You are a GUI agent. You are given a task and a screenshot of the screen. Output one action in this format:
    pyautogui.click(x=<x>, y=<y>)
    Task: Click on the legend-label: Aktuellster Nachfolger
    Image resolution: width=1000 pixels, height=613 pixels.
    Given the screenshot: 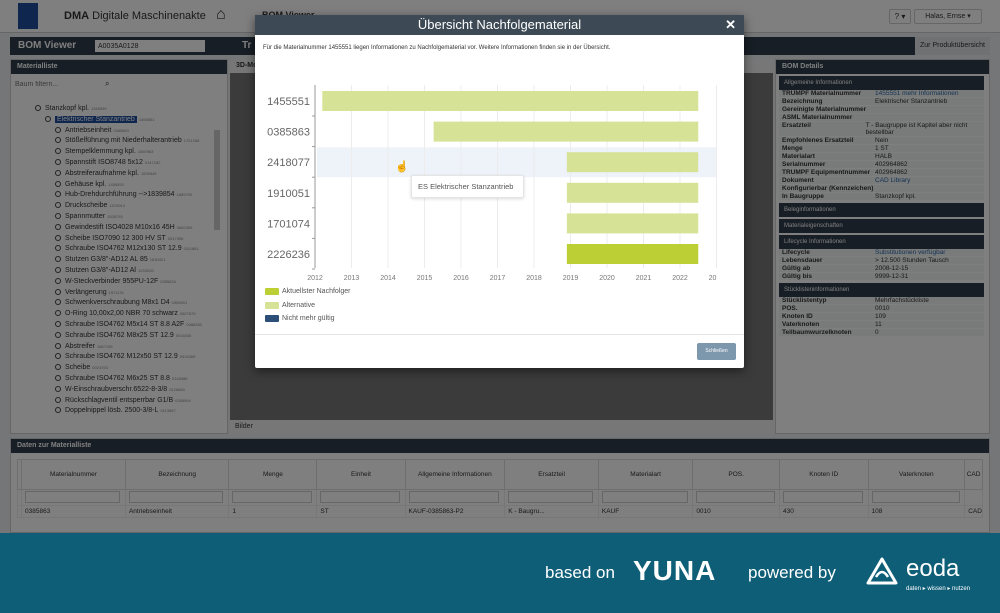 What is the action you would take?
    pyautogui.click(x=316, y=291)
    